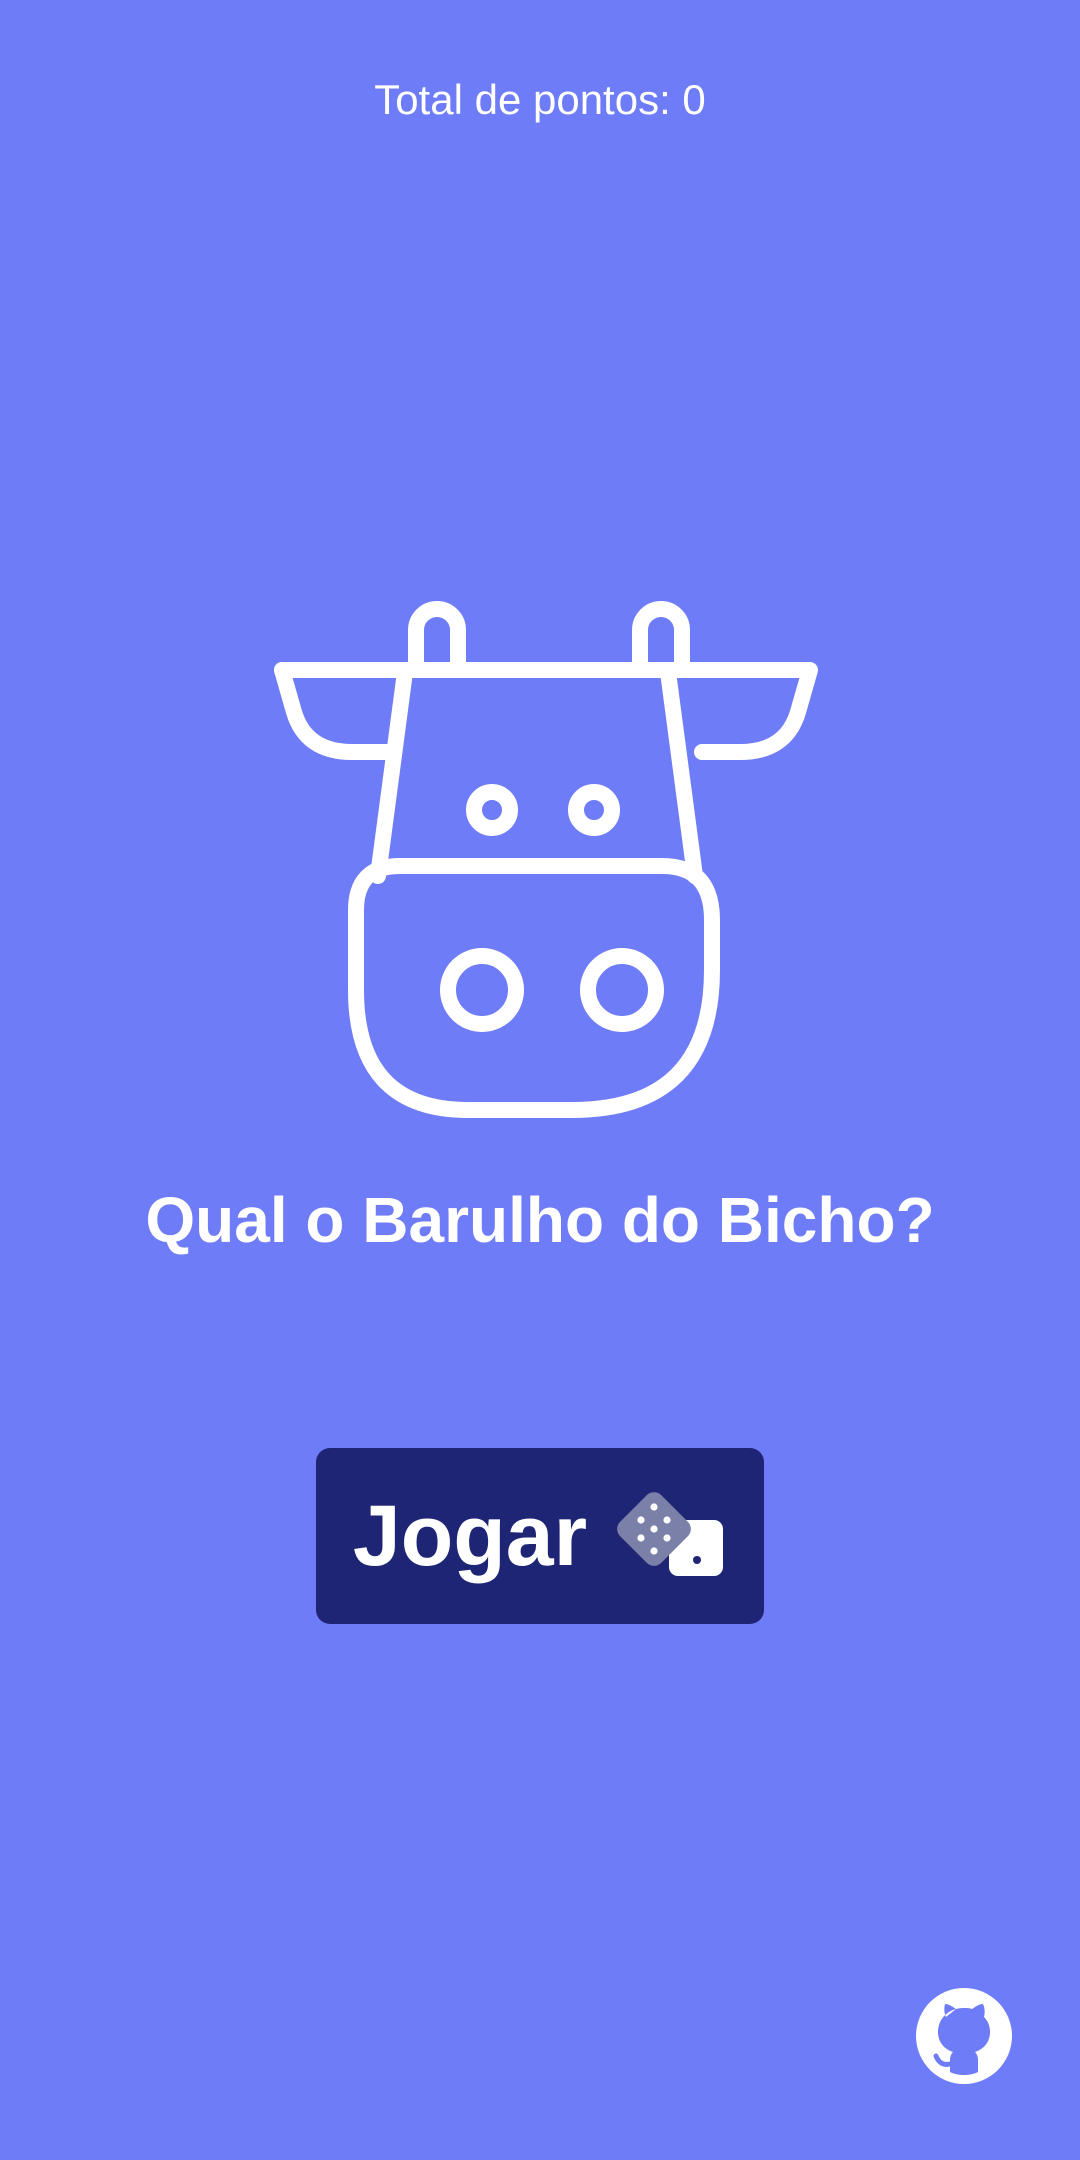 Image resolution: width=1080 pixels, height=2160 pixels. Describe the element at coordinates (540, 99) in the screenshot. I see `score-label: Total de pontos: 0` at that location.